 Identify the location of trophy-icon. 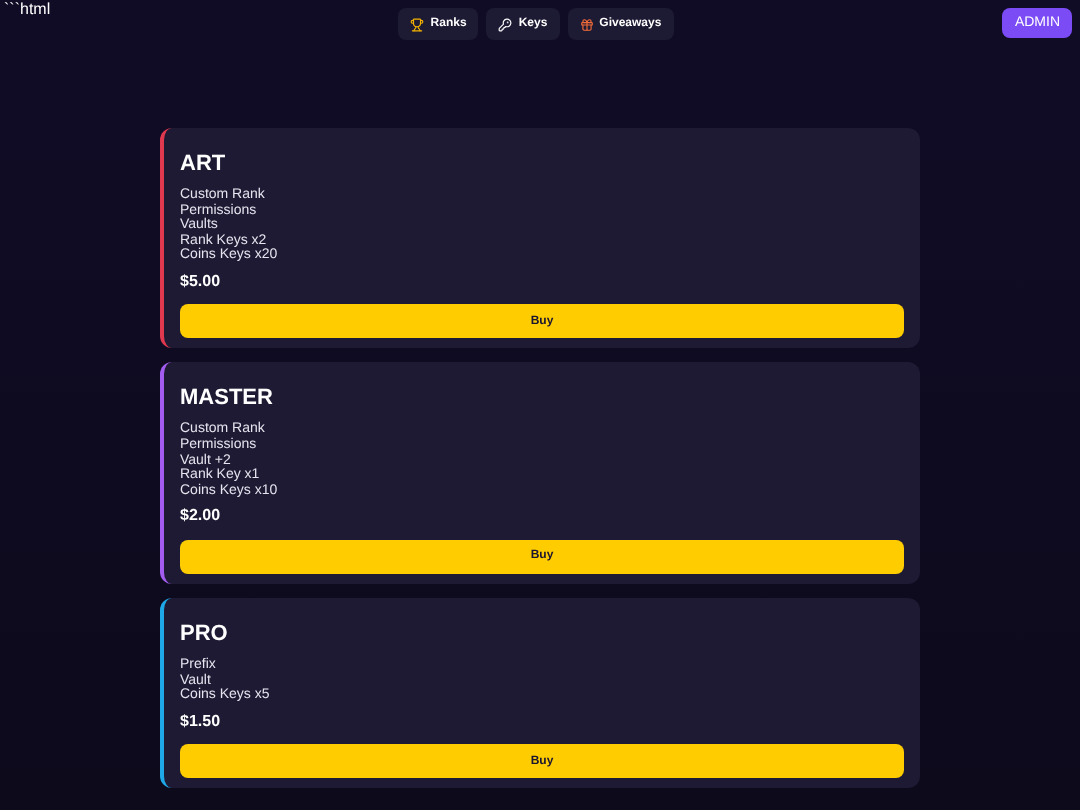
(417, 24).